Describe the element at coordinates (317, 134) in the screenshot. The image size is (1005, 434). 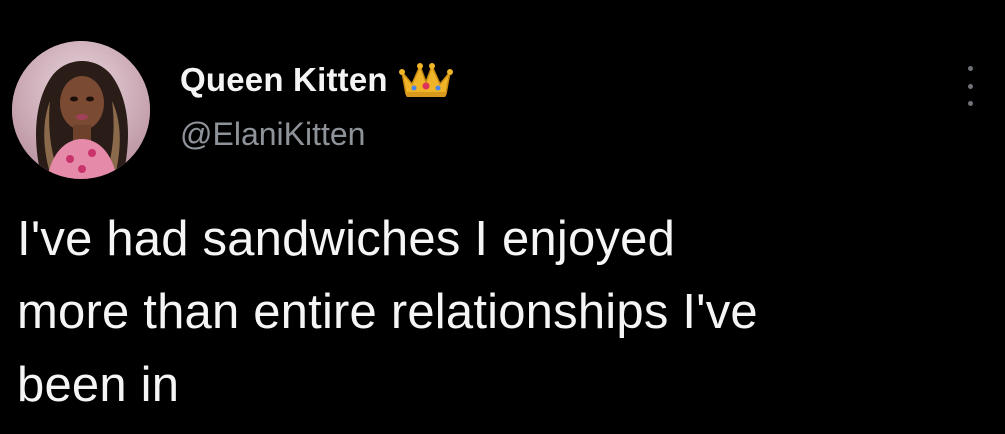
I see `user-handle: @ElaniKitten` at that location.